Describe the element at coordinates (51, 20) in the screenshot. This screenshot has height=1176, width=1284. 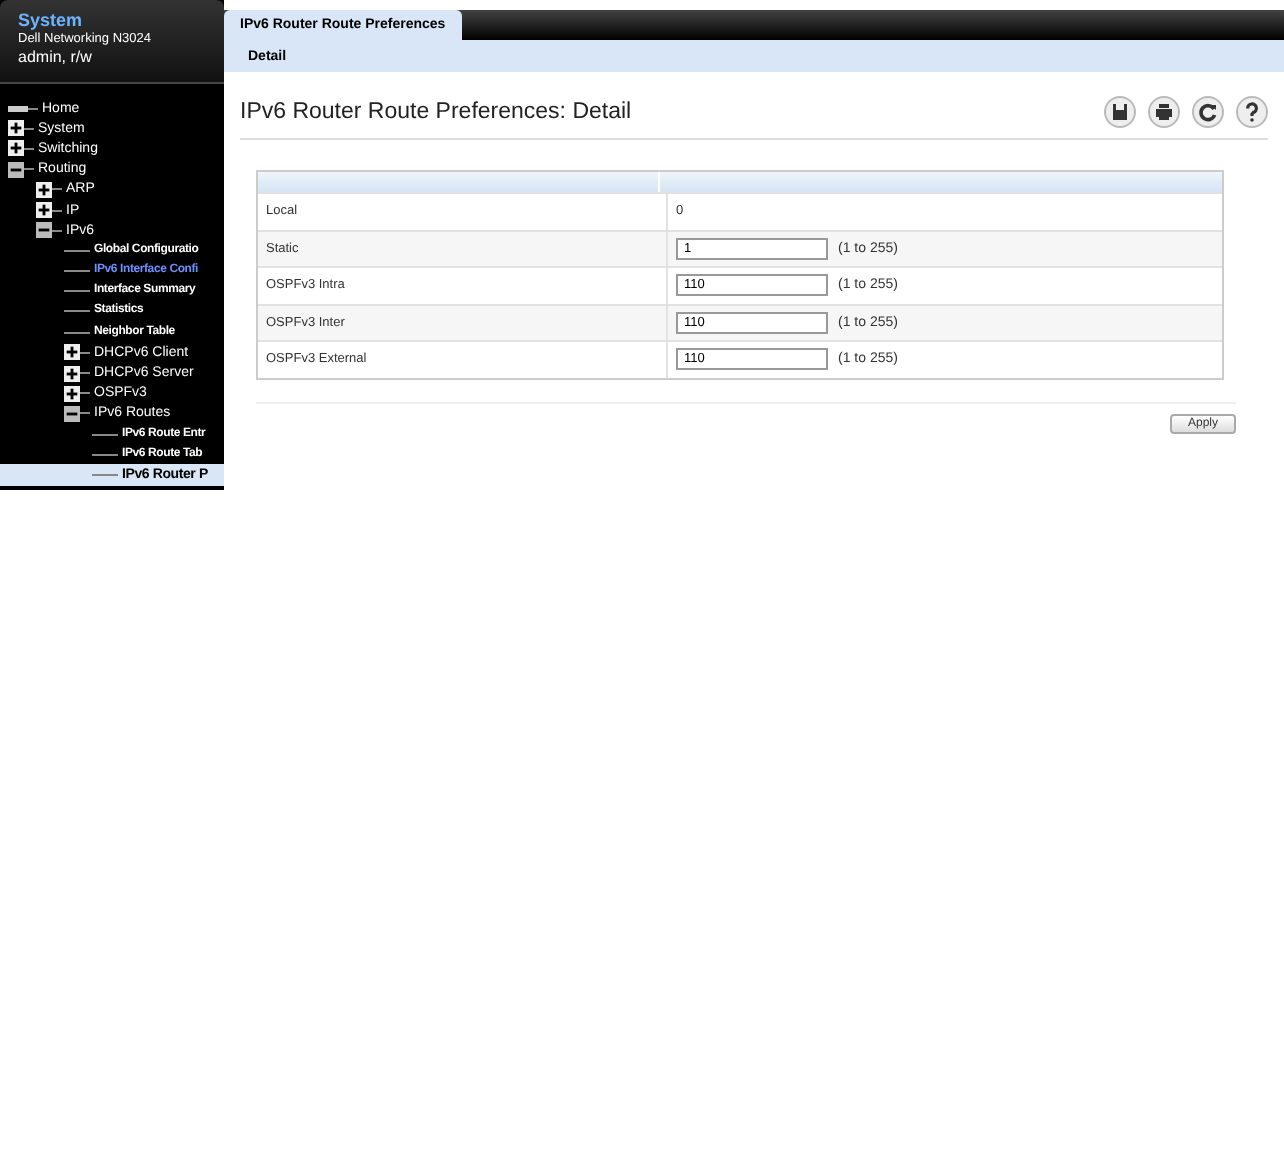
I see `system-title: System` at that location.